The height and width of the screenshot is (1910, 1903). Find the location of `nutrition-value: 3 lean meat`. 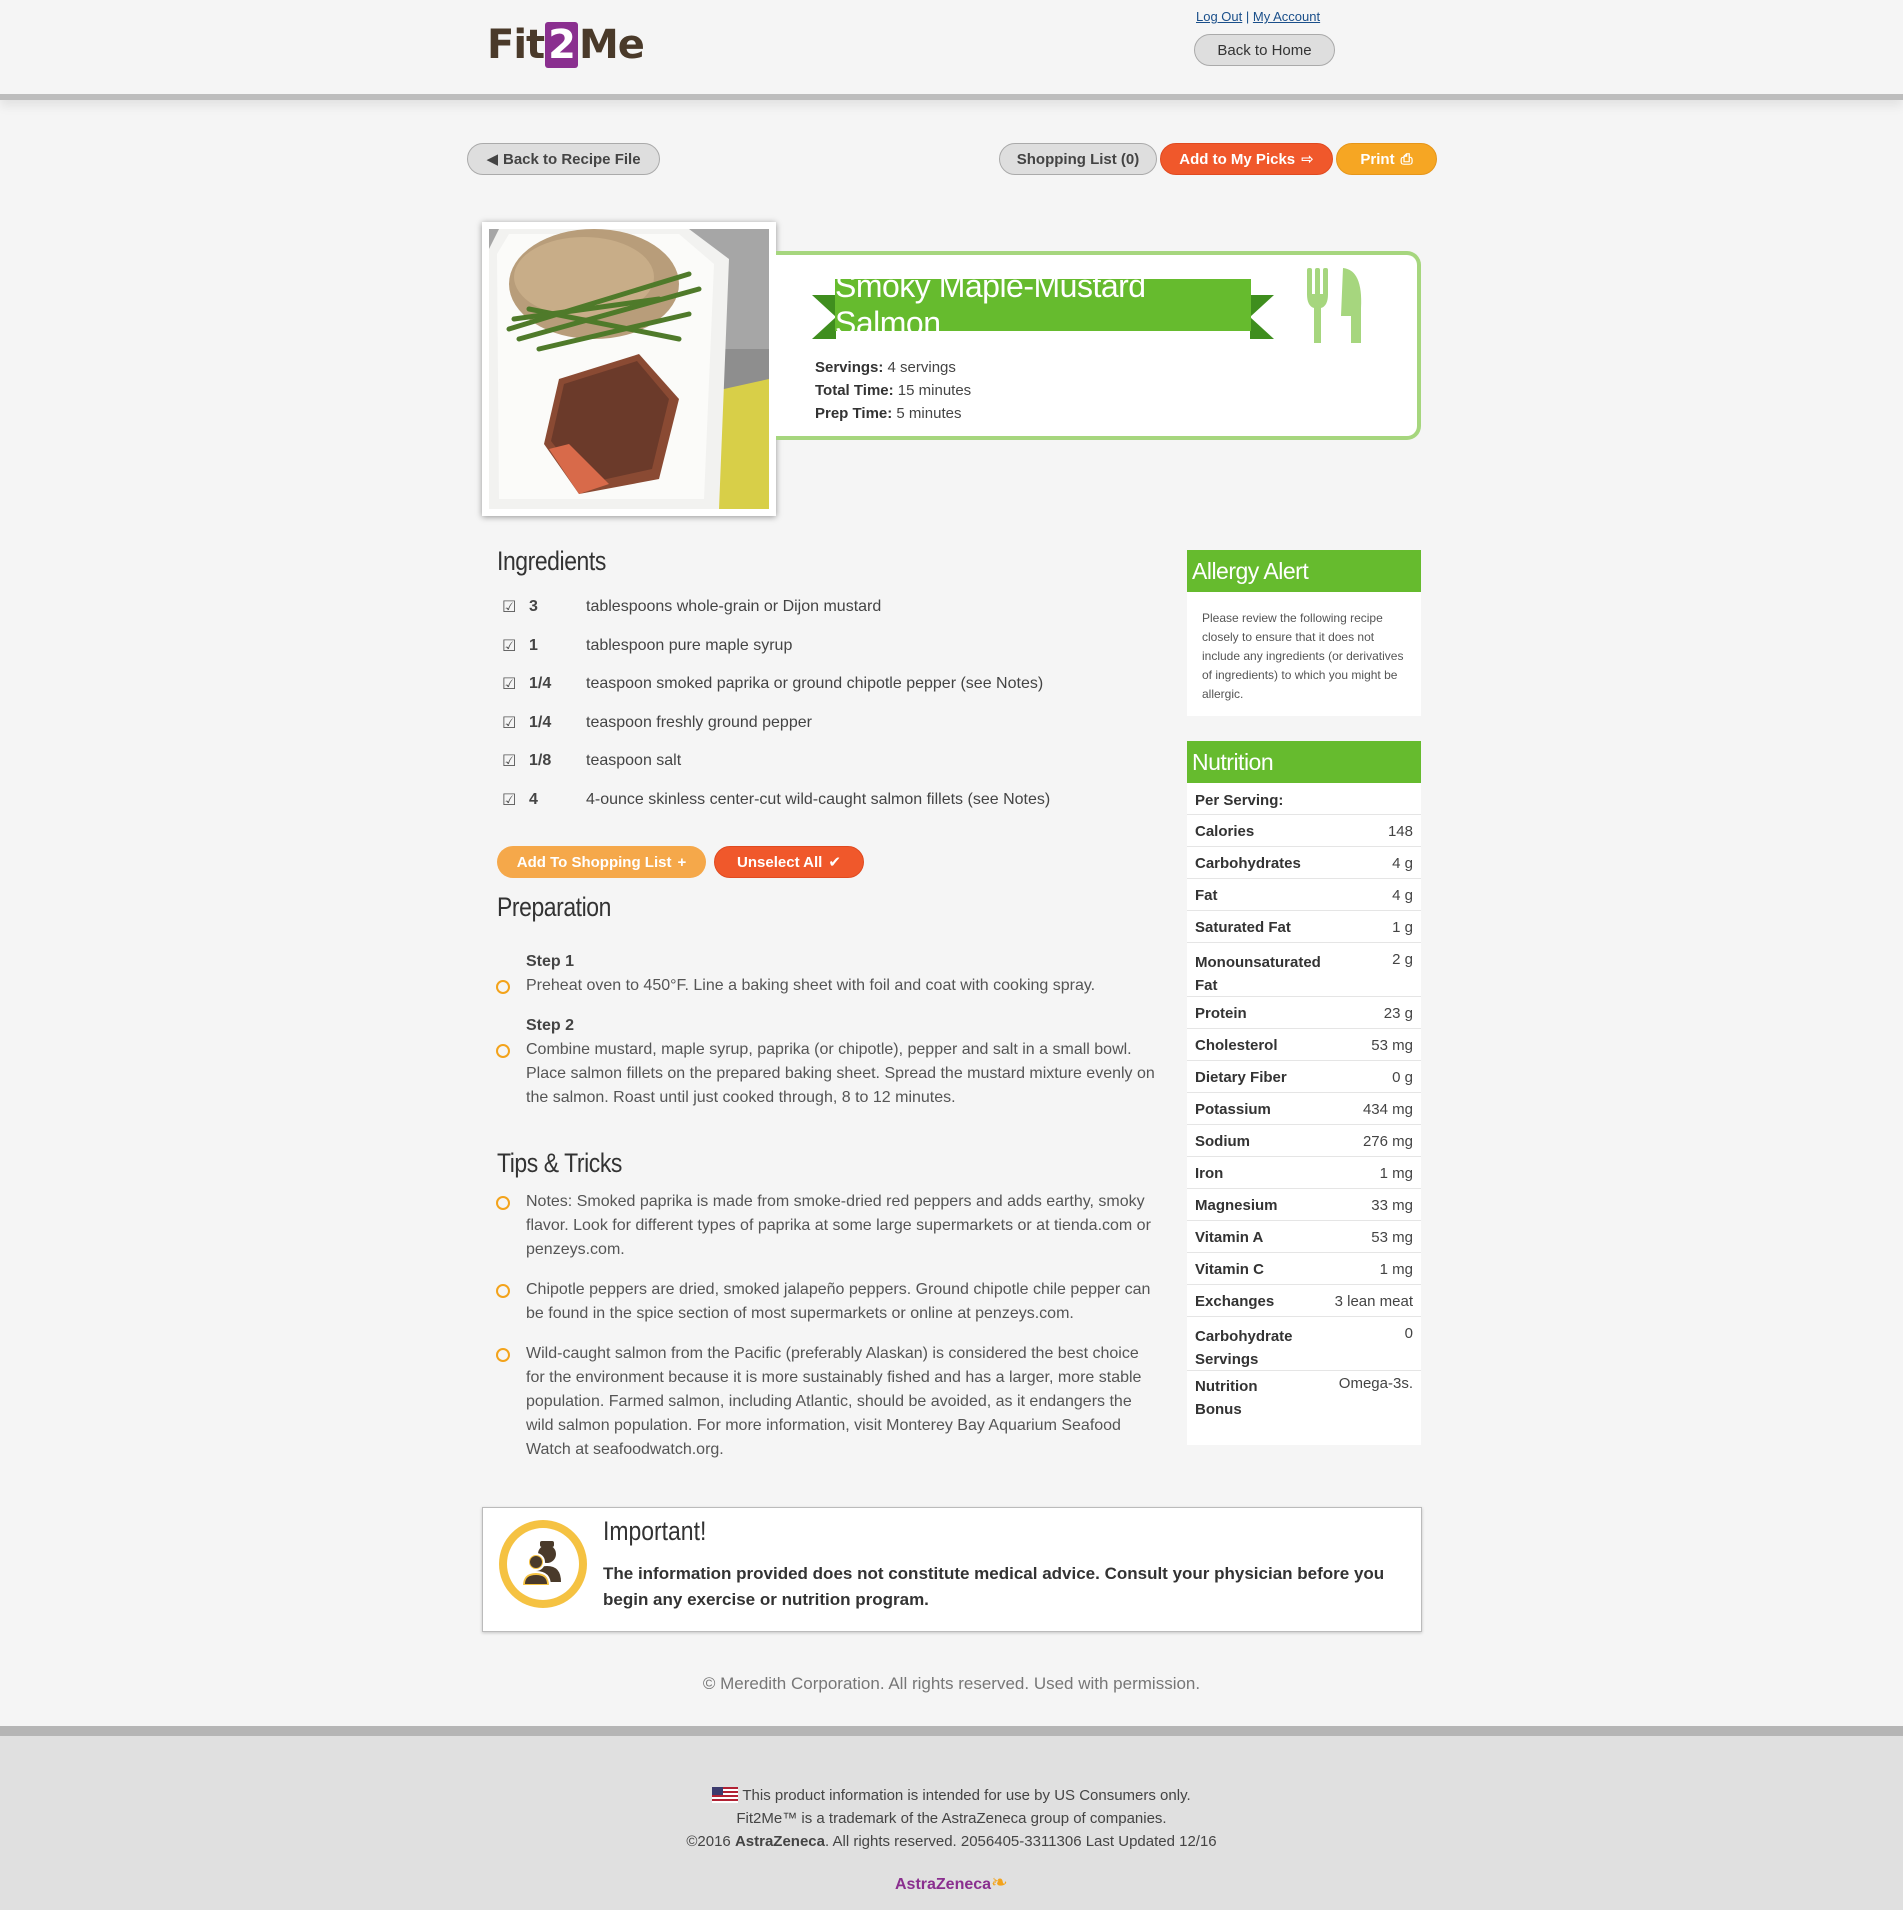

nutrition-value: 3 lean meat is located at coordinates (1373, 1301).